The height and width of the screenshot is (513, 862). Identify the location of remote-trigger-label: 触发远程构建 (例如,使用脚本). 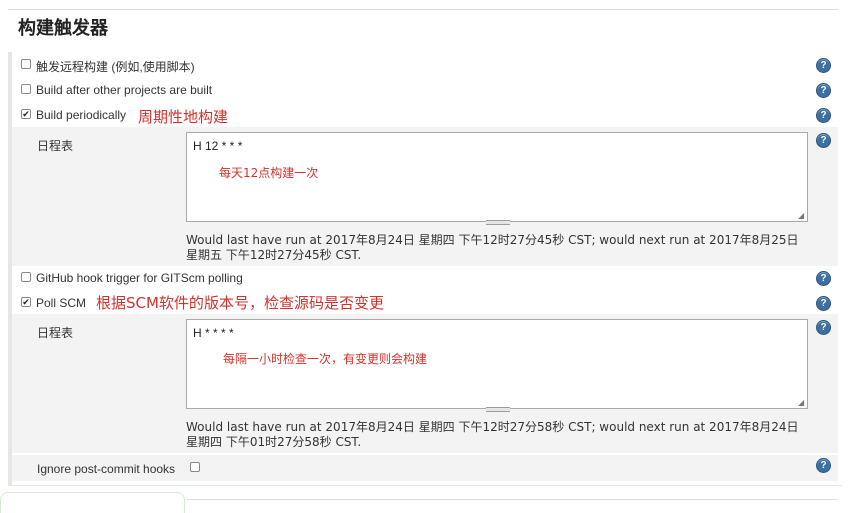
(115, 67).